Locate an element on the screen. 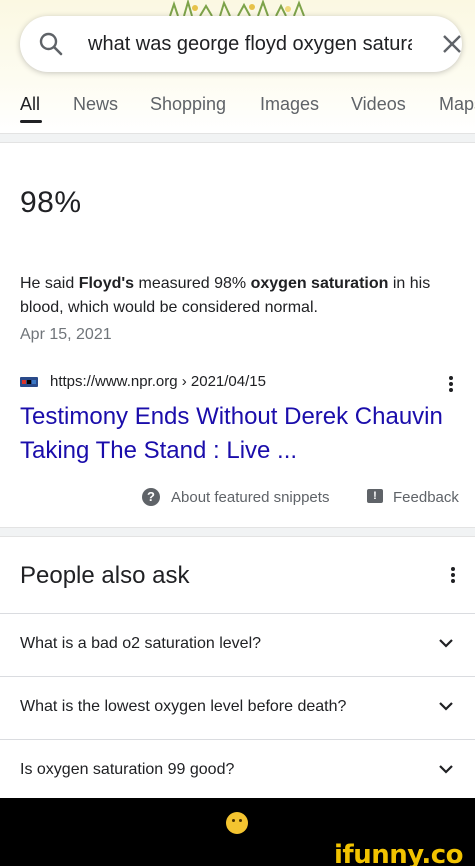 The height and width of the screenshot is (866, 475). search-box: what was george floyd oxygen saturation is located at coordinates (241, 44).